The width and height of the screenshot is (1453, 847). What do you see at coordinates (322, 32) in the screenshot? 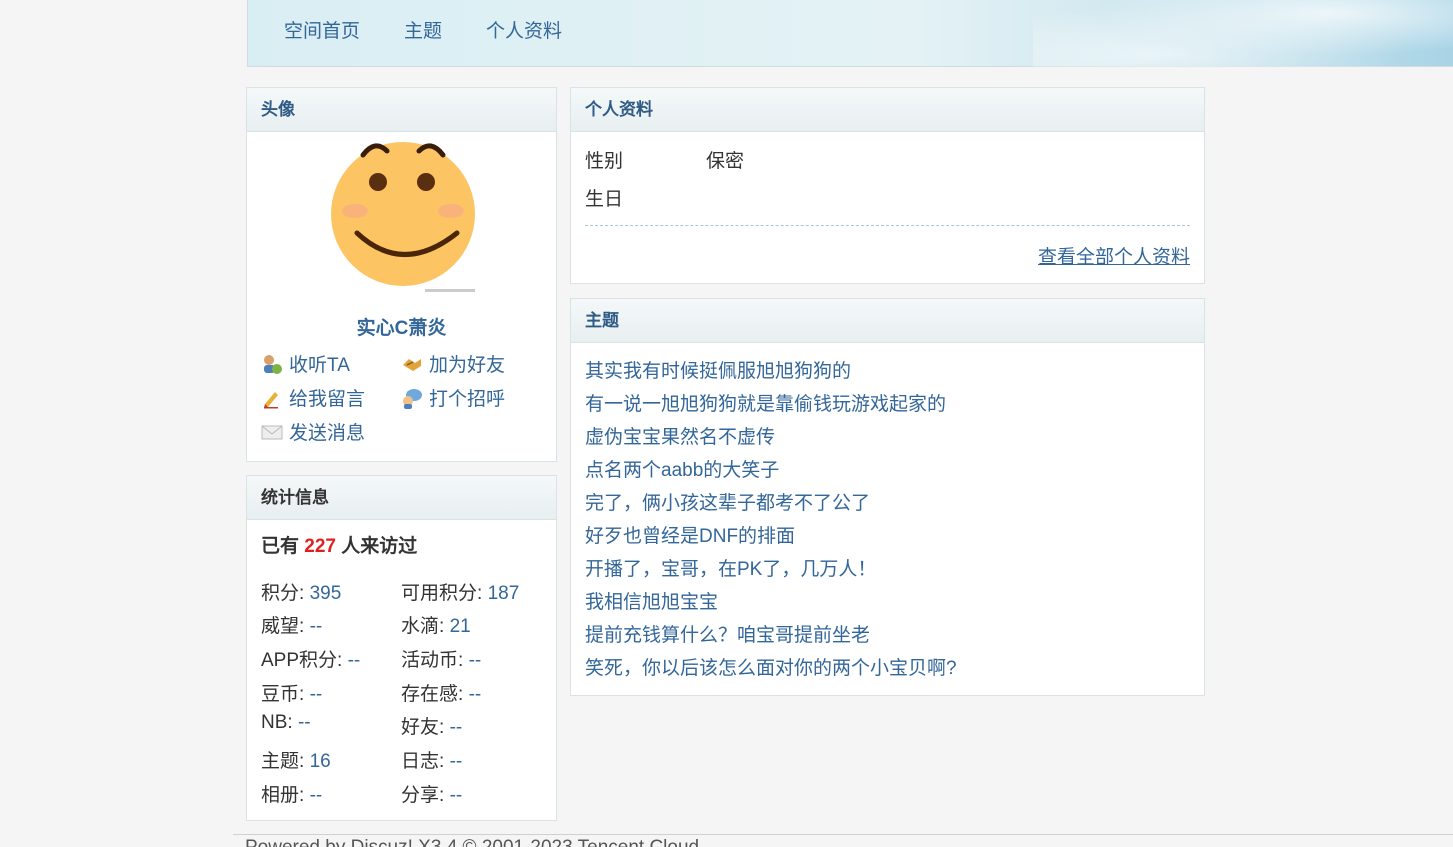
I see `nav-item-space-home: 空间首页` at bounding box center [322, 32].